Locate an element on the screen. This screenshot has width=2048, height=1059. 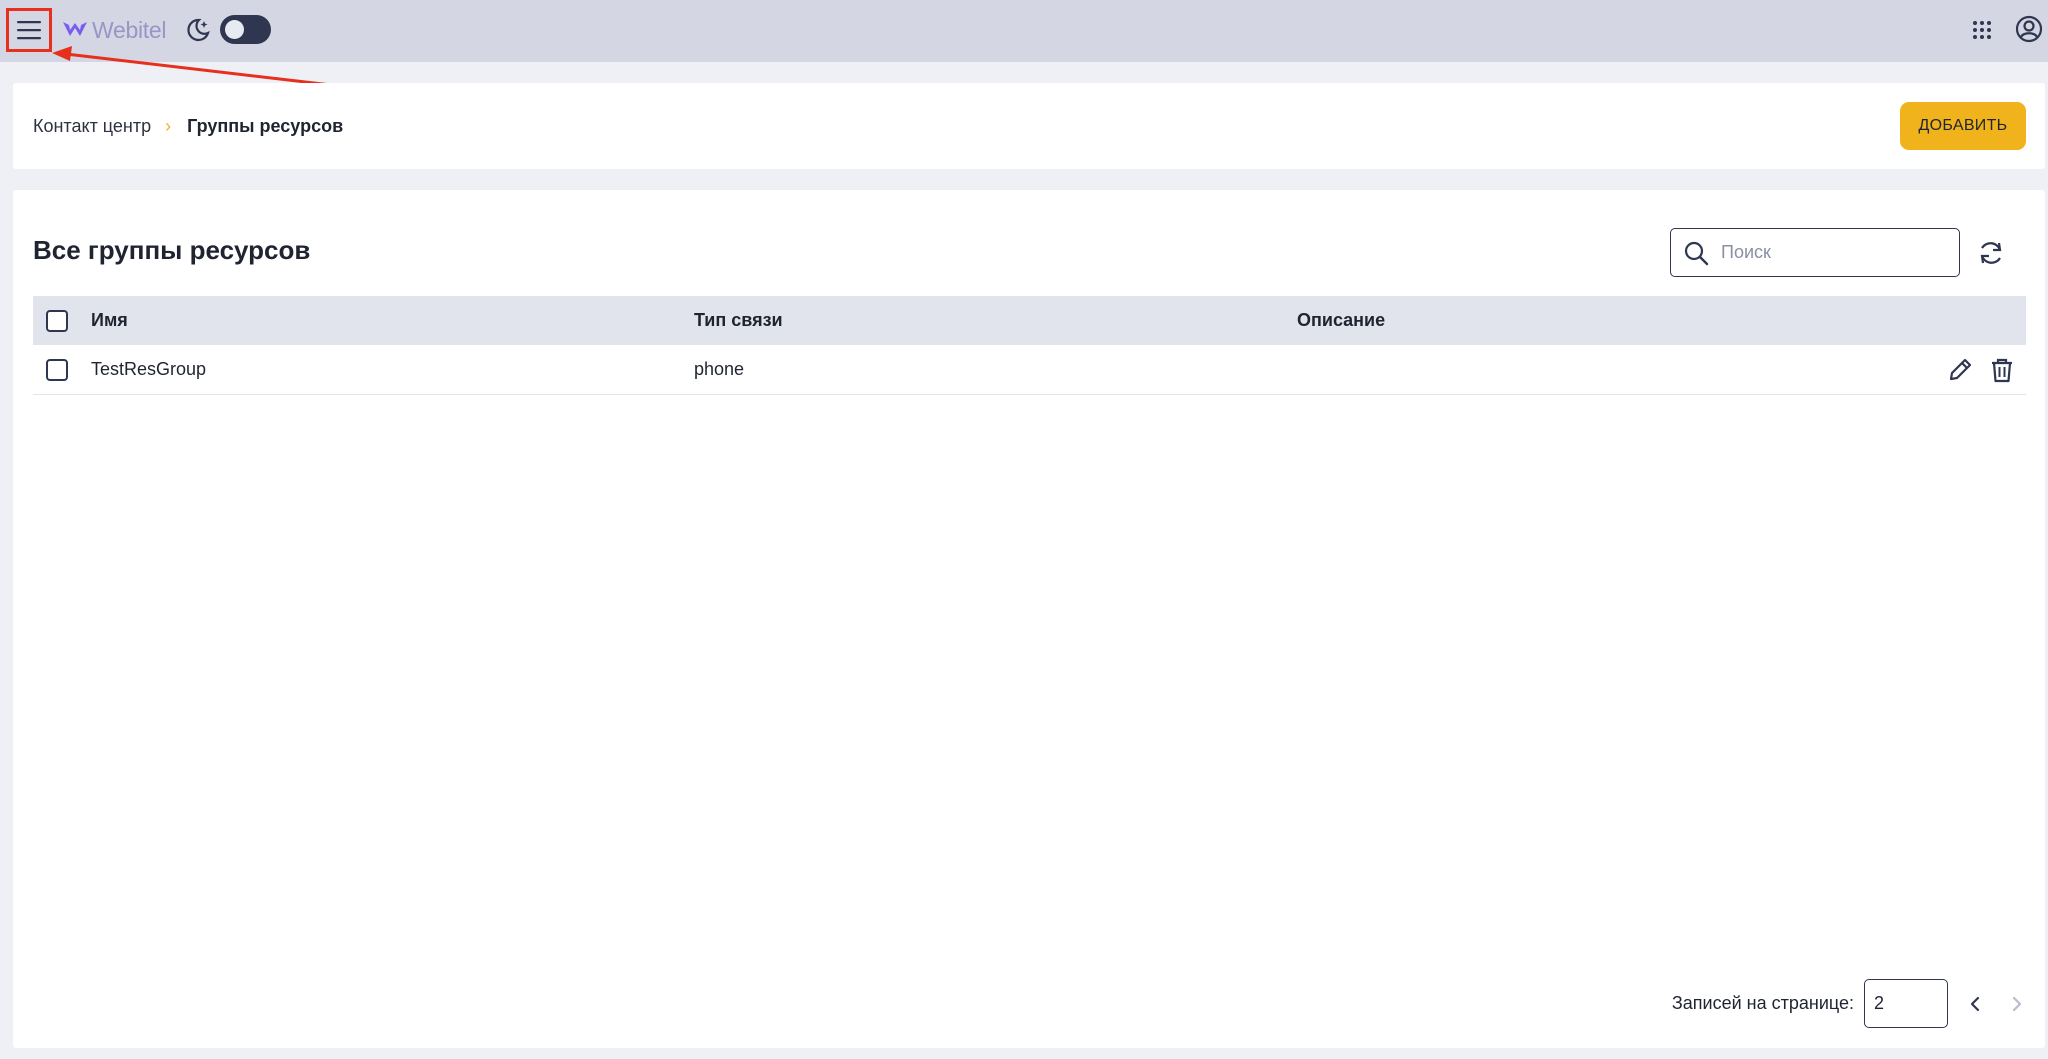
pencil-icon is located at coordinates (1960, 369).